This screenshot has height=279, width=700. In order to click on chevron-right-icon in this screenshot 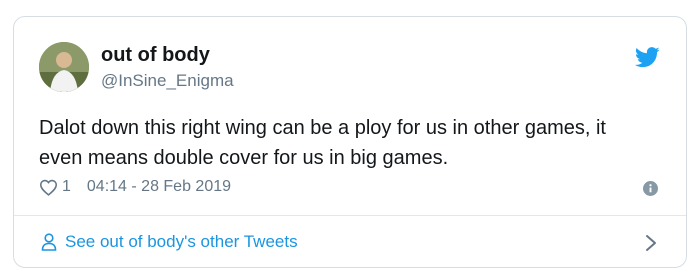, I will do `click(651, 243)`.